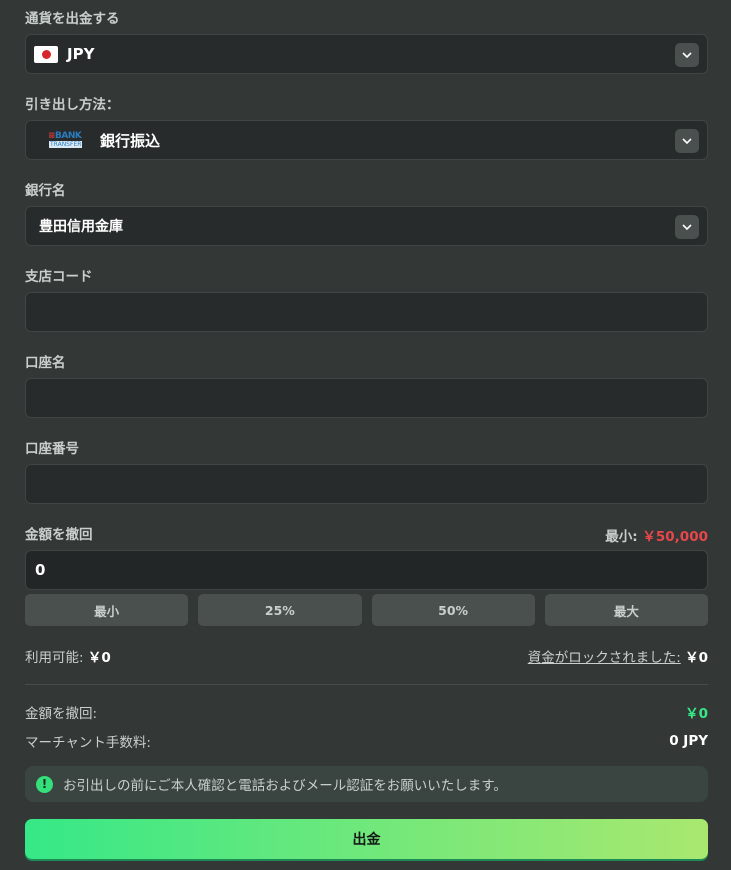 The height and width of the screenshot is (870, 731). What do you see at coordinates (618, 656) in the screenshot?
I see `locked-funds: 資金がロックされました: ￥0` at bounding box center [618, 656].